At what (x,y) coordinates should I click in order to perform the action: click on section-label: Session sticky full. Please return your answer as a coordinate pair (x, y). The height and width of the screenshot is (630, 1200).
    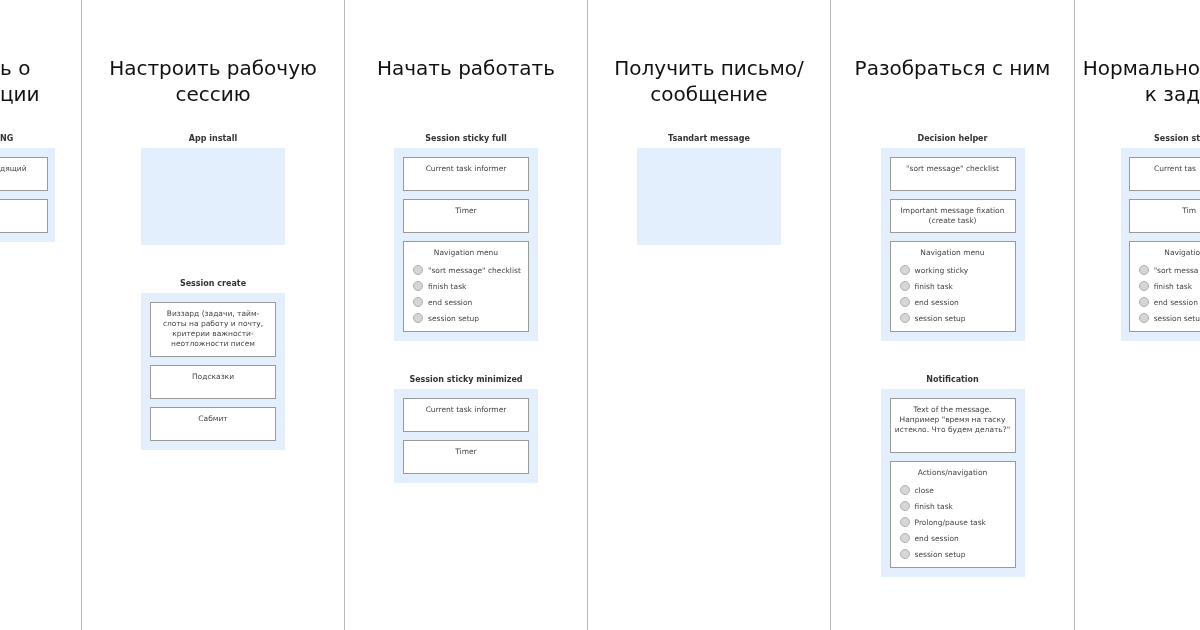
    Looking at the image, I should click on (466, 138).